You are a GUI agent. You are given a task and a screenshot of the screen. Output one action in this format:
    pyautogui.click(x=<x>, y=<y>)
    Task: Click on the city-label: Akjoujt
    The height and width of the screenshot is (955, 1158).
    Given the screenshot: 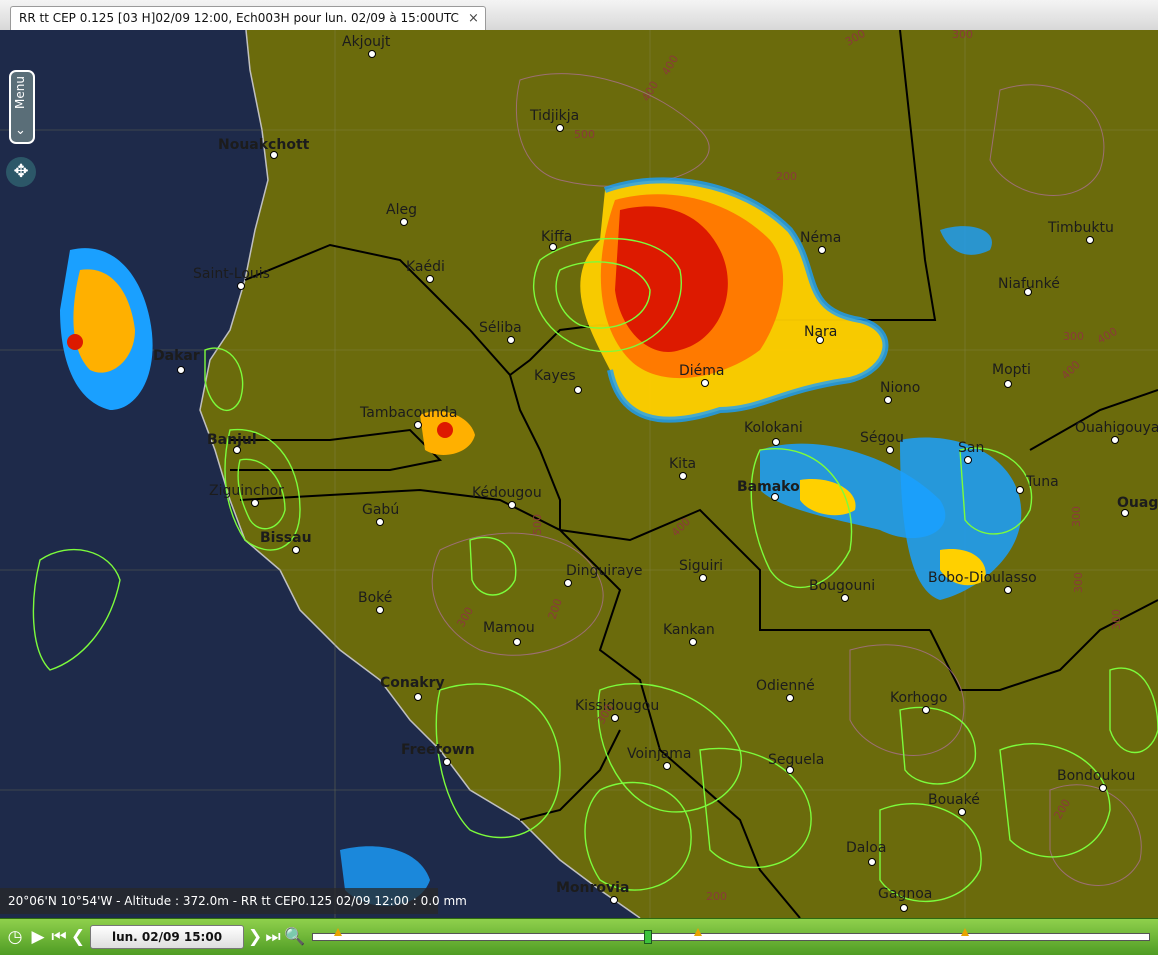 What is the action you would take?
    pyautogui.click(x=366, y=42)
    